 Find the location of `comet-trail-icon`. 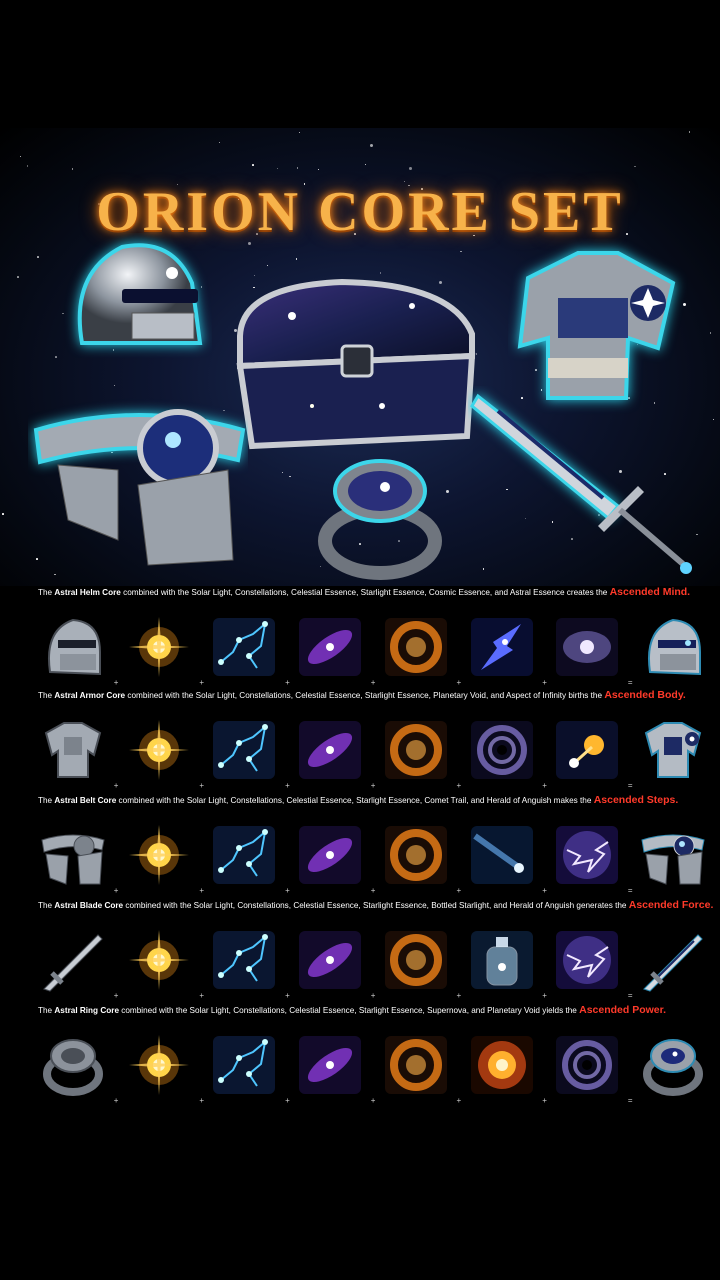

comet-trail-icon is located at coordinates (502, 855).